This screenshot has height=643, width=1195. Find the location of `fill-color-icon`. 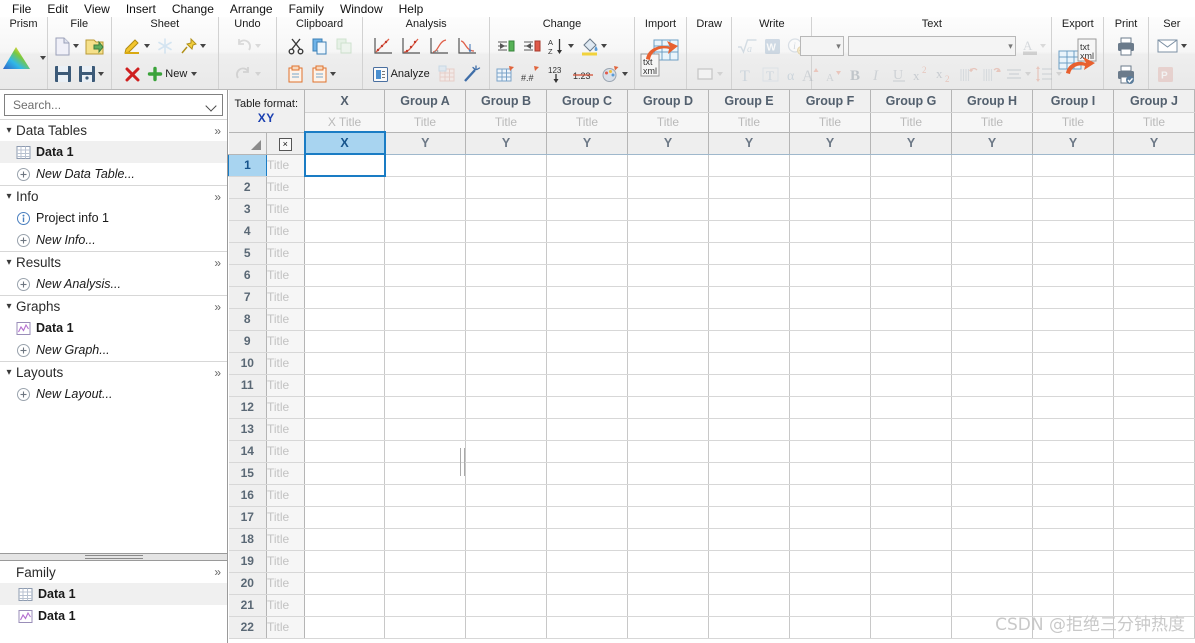

fill-color-icon is located at coordinates (593, 46).